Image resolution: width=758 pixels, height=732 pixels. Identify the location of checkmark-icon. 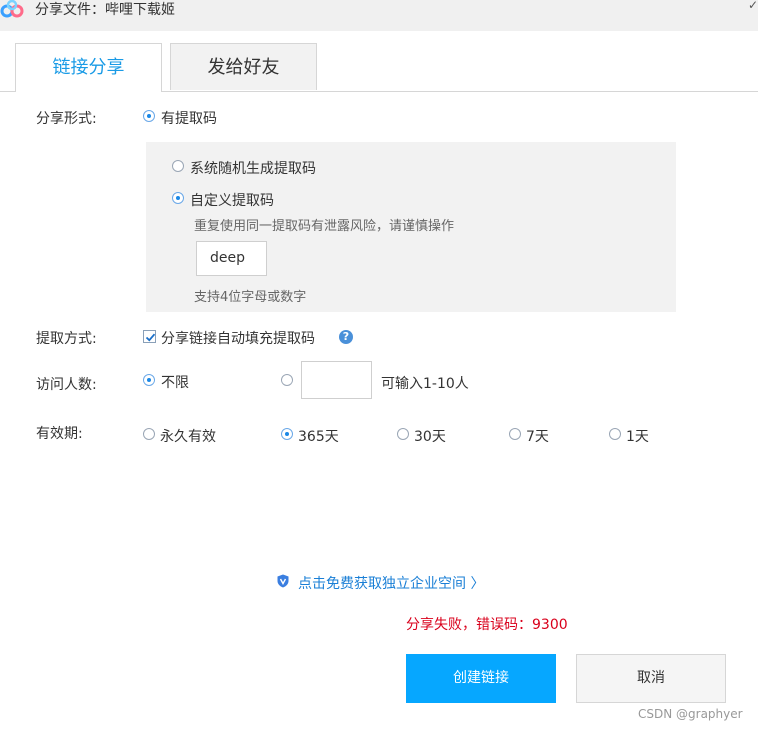
(150, 337).